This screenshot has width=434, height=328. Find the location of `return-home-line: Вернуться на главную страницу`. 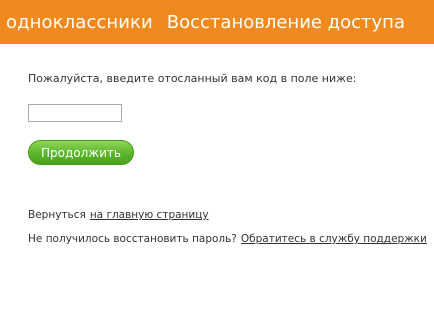

return-home-line: Вернуться на главную страницу is located at coordinates (118, 215).